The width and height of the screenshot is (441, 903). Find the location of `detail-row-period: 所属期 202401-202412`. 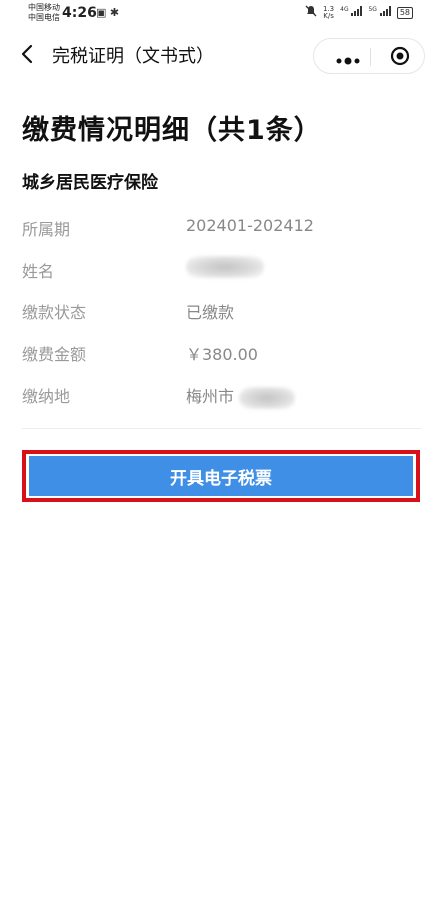

detail-row-period: 所属期 202401-202412 is located at coordinates (222, 230).